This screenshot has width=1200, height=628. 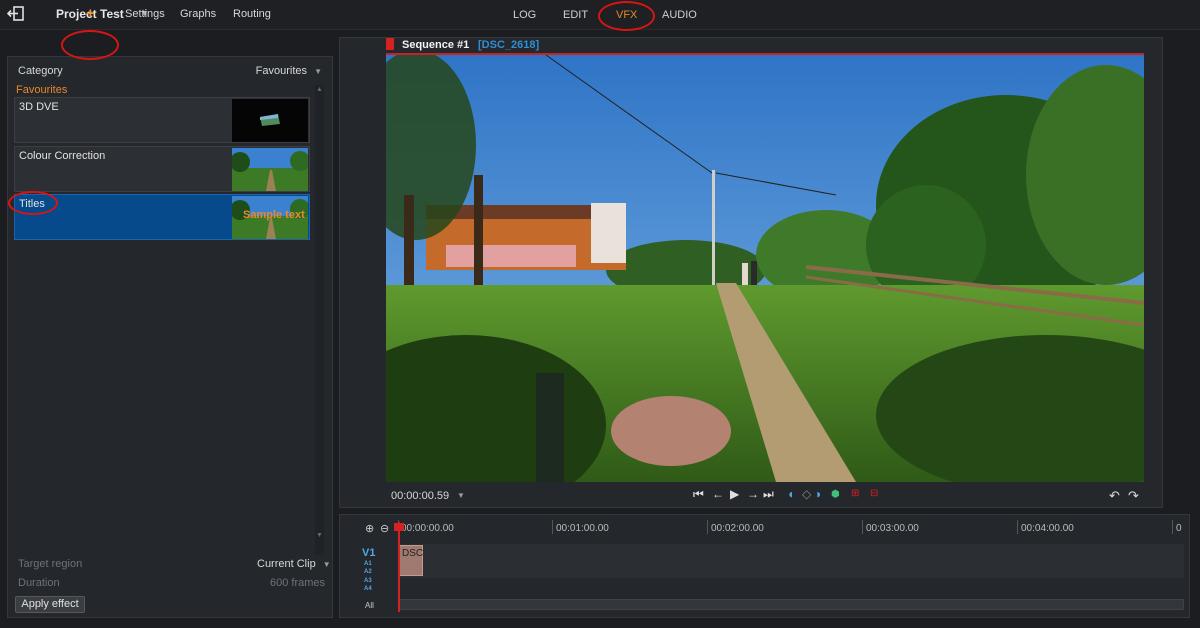 What do you see at coordinates (90, 45) in the screenshot?
I see `annotation-circle-add` at bounding box center [90, 45].